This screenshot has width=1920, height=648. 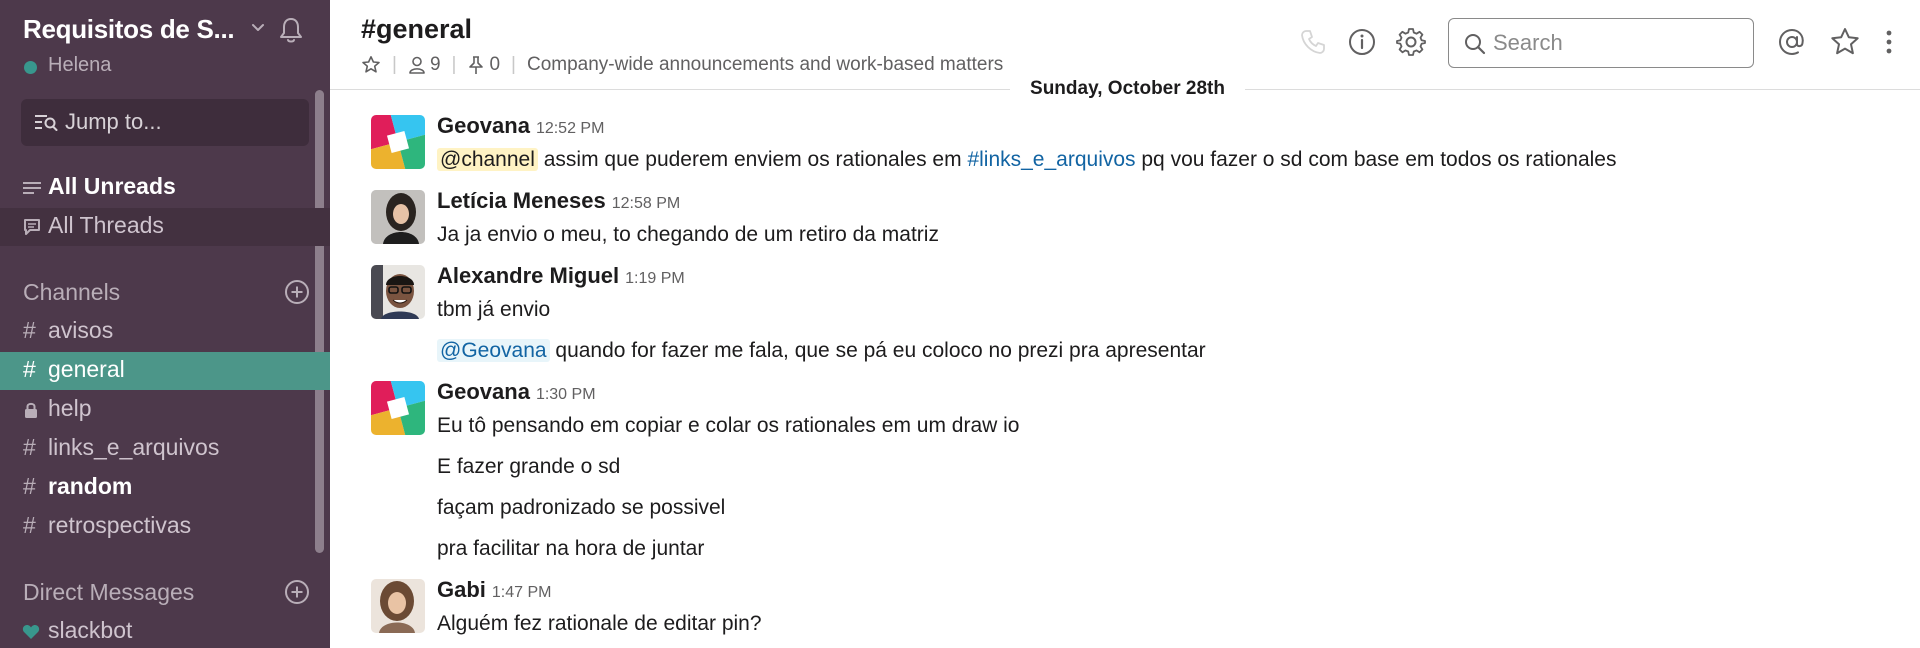 What do you see at coordinates (529, 466) in the screenshot?
I see `message-text: E fazer grande o sd` at bounding box center [529, 466].